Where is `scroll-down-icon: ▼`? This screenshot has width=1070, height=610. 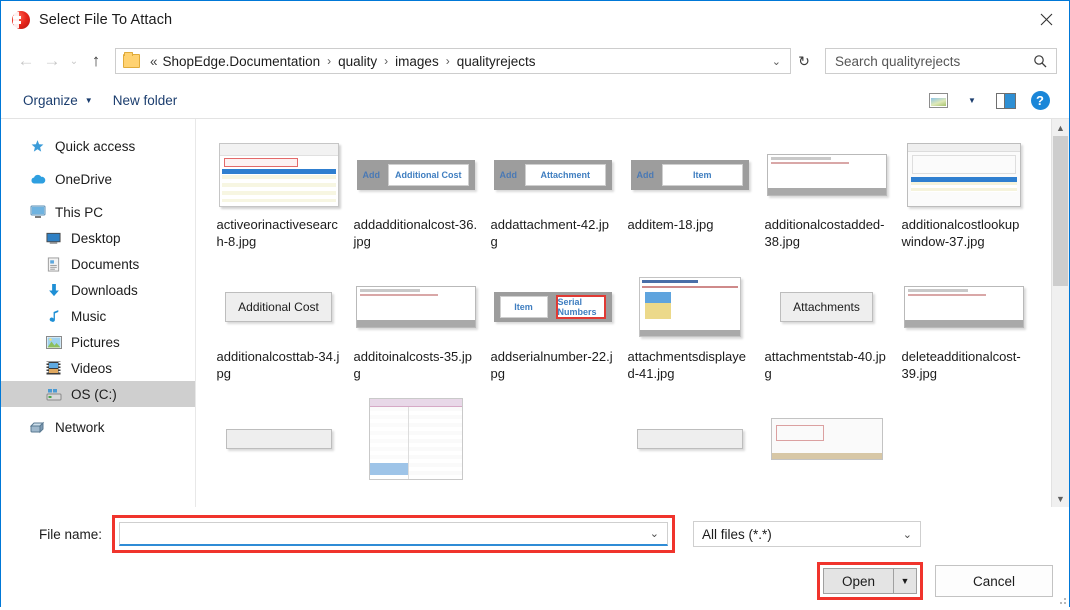 scroll-down-icon: ▼ is located at coordinates (1060, 498).